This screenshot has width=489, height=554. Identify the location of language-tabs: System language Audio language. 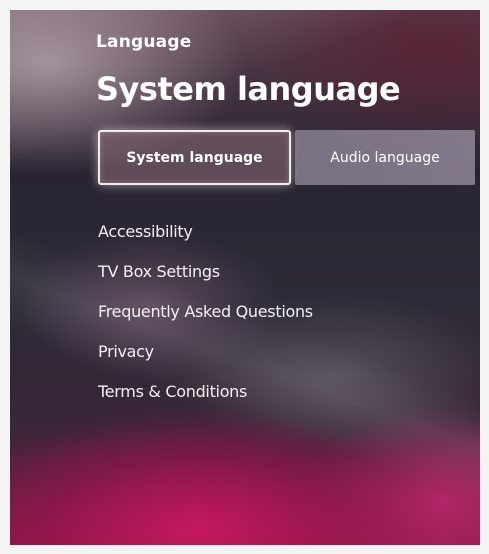
(286, 157).